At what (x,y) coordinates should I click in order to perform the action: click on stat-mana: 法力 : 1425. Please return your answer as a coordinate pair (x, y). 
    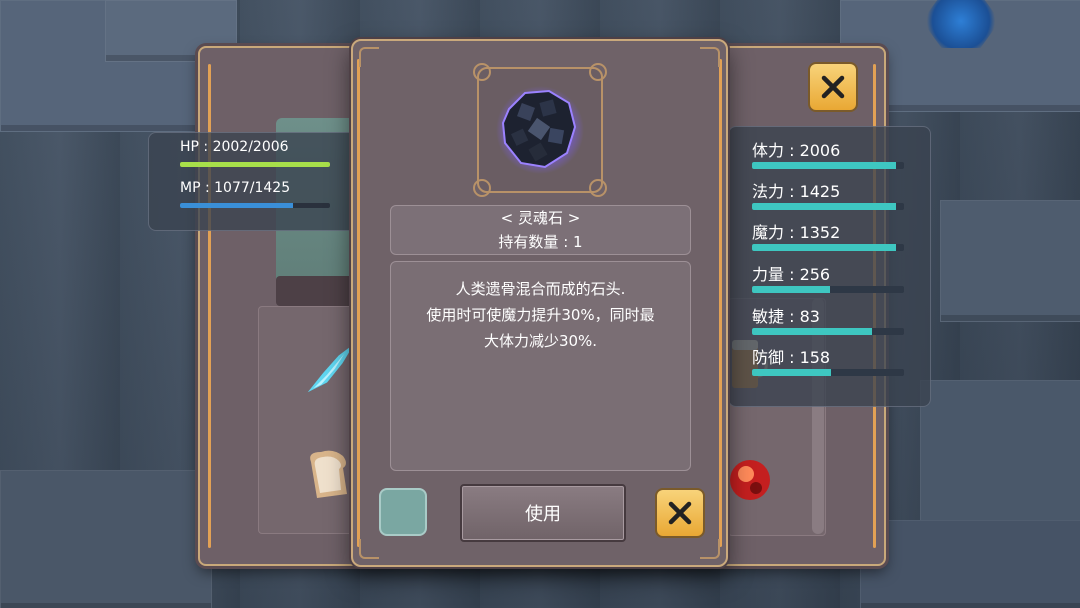
    Looking at the image, I should click on (828, 194).